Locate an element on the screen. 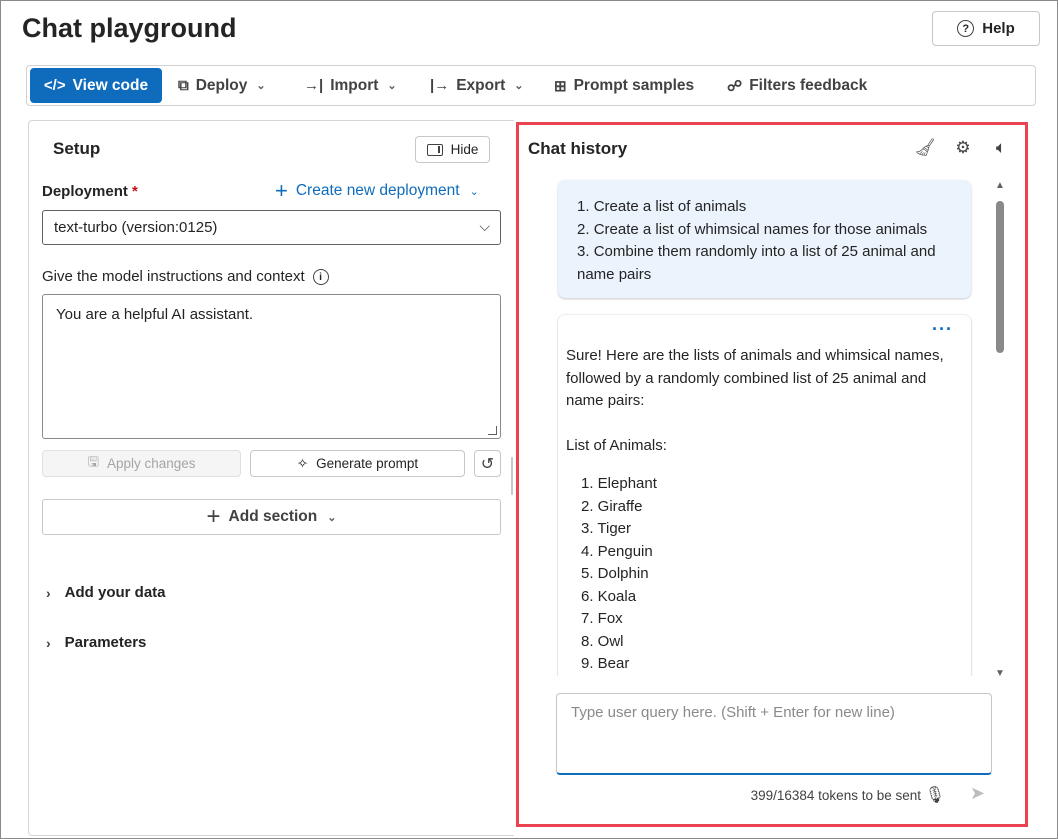  chat-scrollbar: ▲ ▼ is located at coordinates (1000, 428).